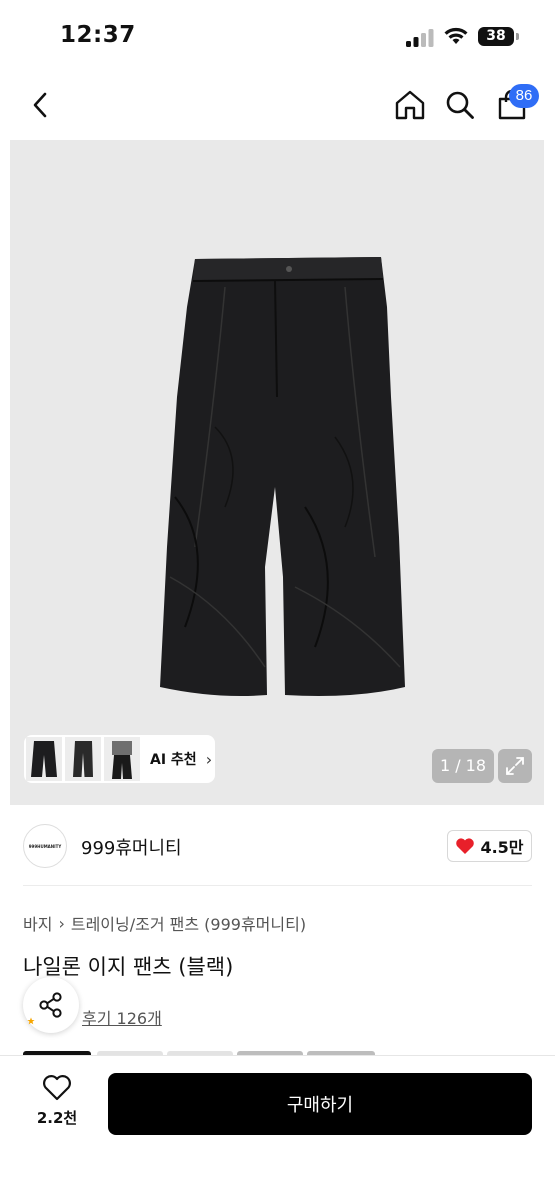  I want to click on search-icon, so click(460, 105).